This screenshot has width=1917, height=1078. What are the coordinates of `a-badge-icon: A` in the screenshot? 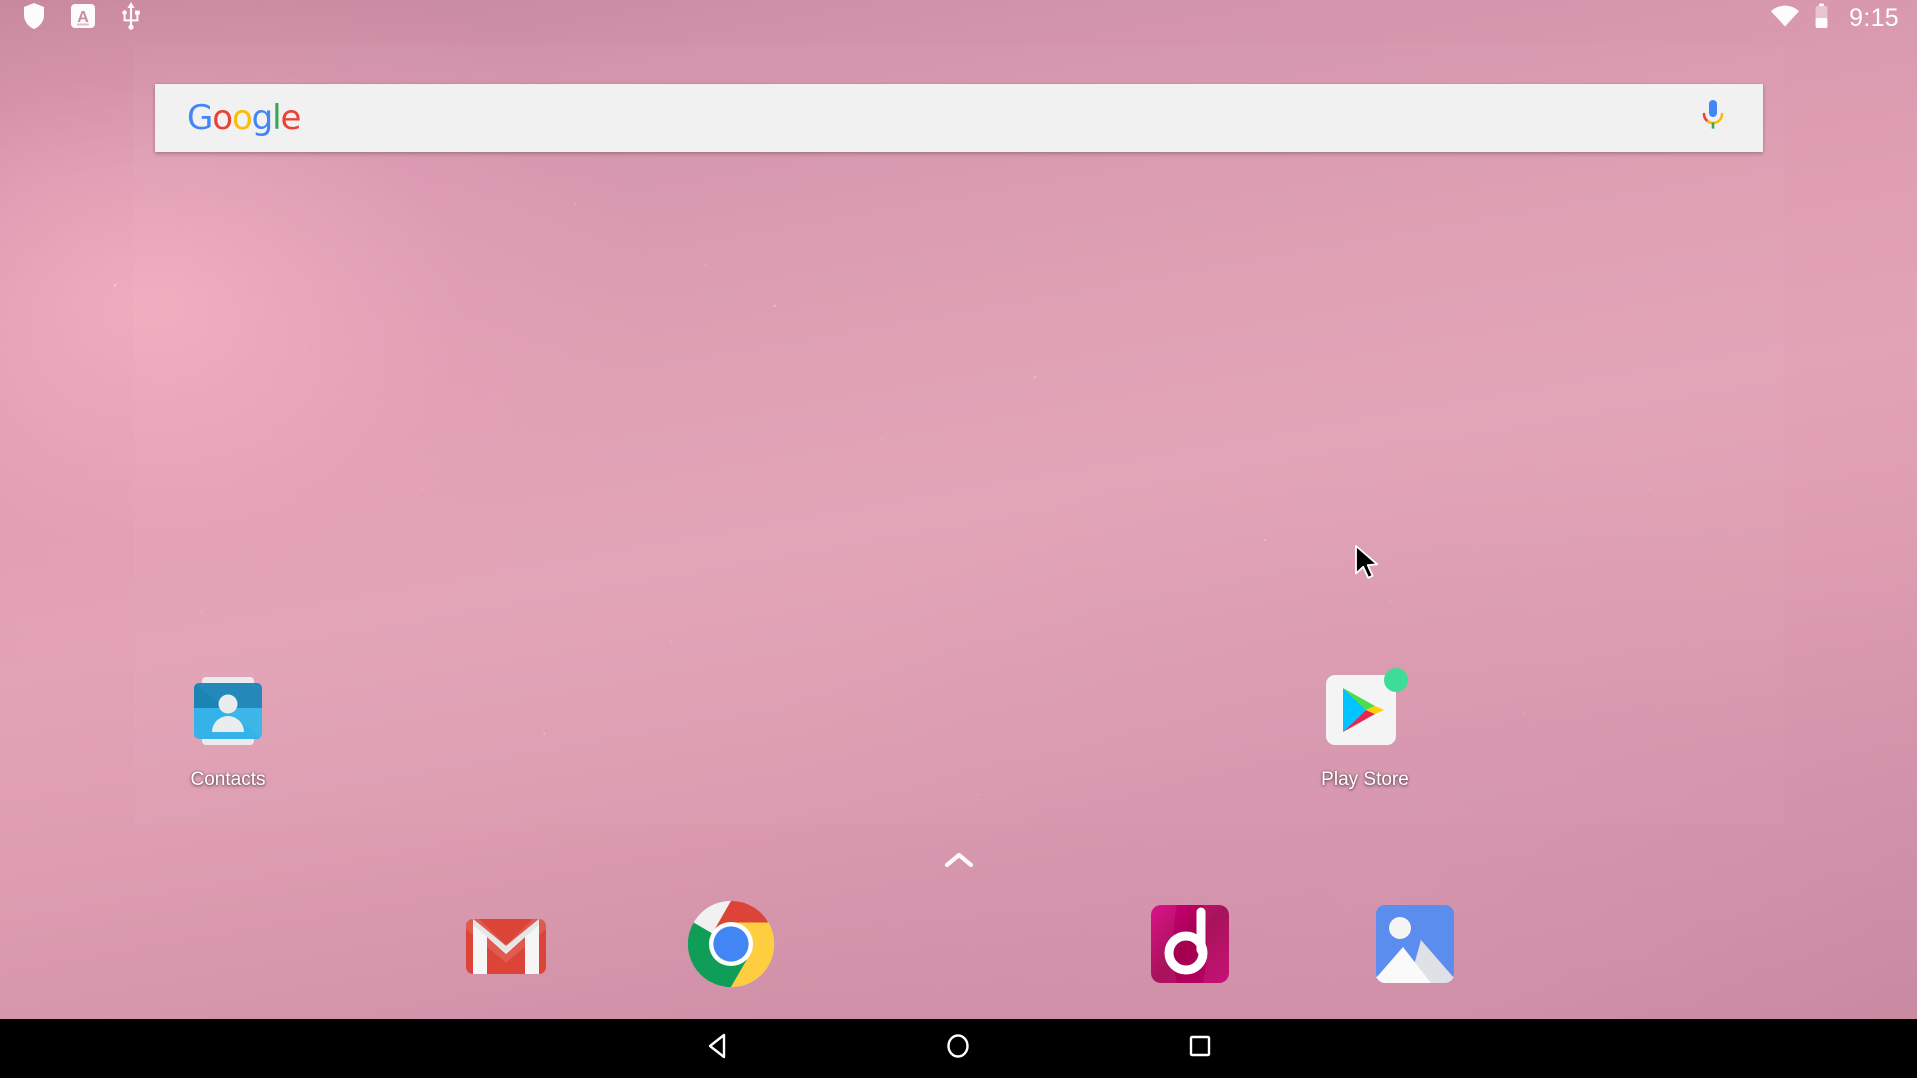 It's located at (83, 18).